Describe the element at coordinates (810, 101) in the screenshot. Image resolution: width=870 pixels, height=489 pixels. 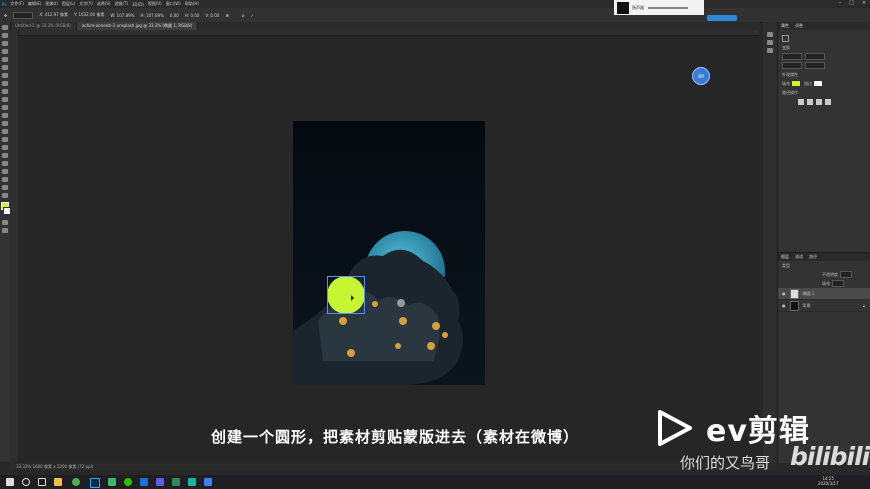
I see `path-op-subtract-icon` at that location.